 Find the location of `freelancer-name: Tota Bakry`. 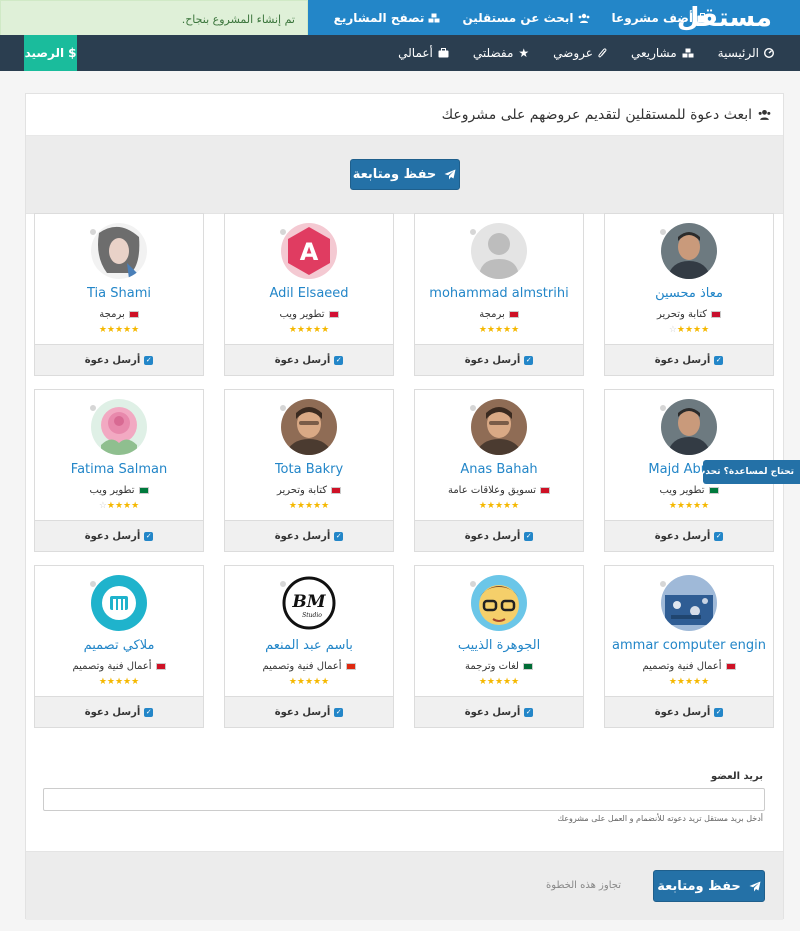

freelancer-name: Tota Bakry is located at coordinates (309, 469).